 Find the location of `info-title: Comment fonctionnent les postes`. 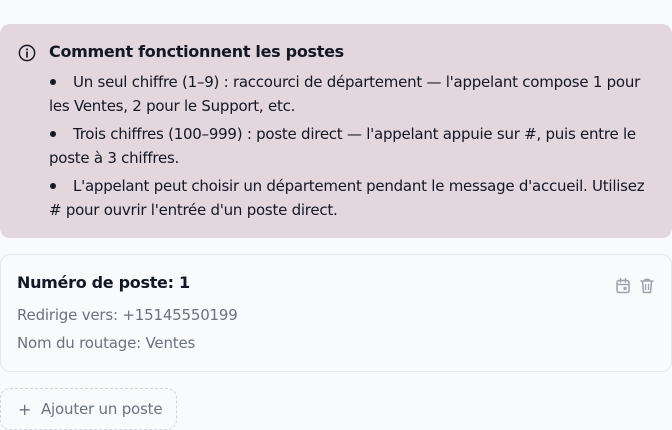

info-title: Comment fonctionnent les postes is located at coordinates (196, 51).